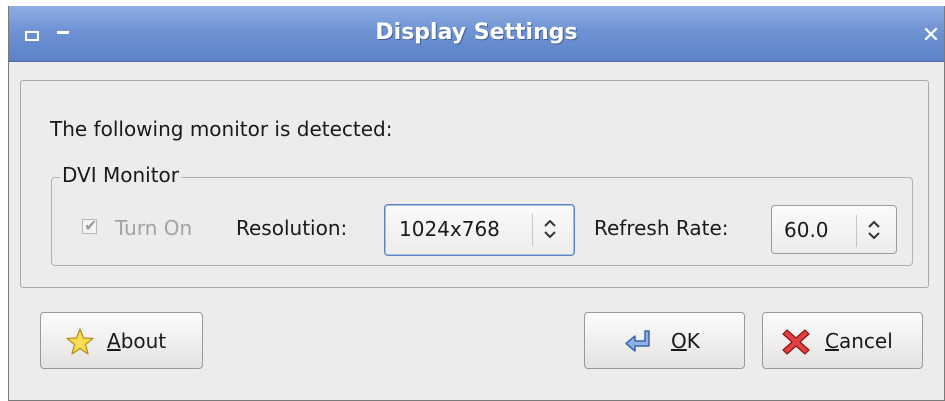 The image size is (945, 401). Describe the element at coordinates (114, 341) in the screenshot. I see `about-mnemonic: A` at that location.